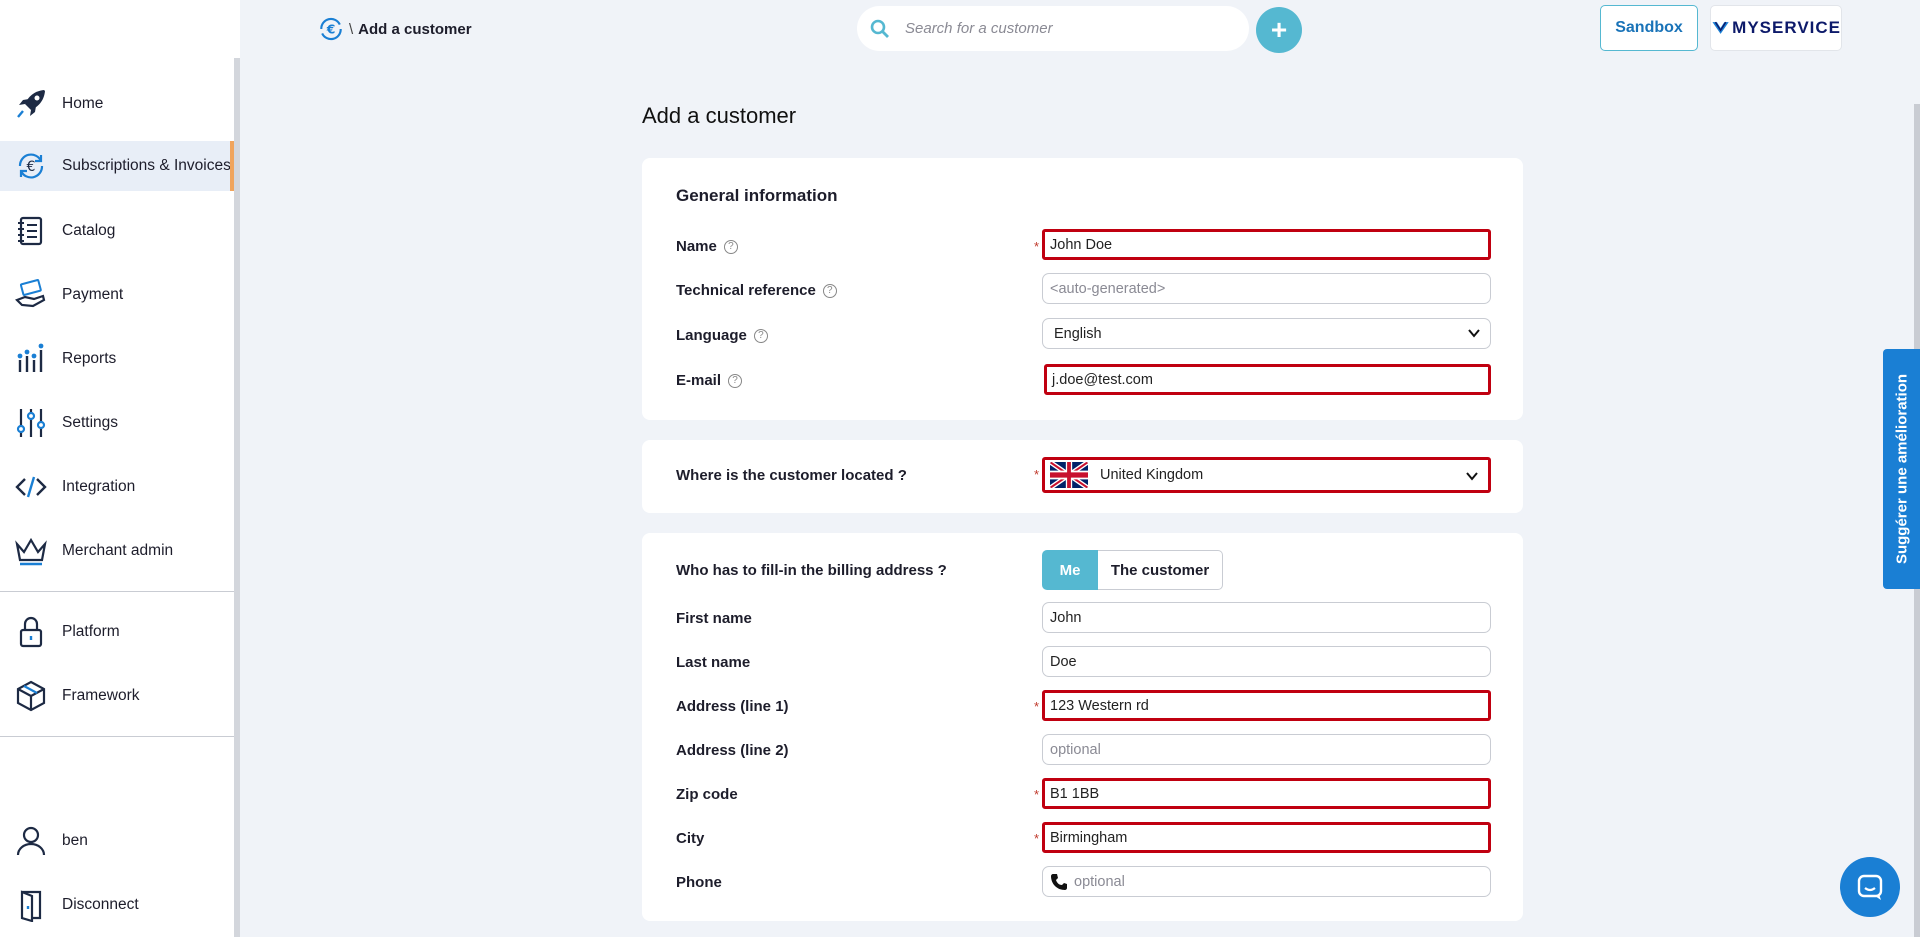 The width and height of the screenshot is (1920, 937). I want to click on lock-icon, so click(31, 632).